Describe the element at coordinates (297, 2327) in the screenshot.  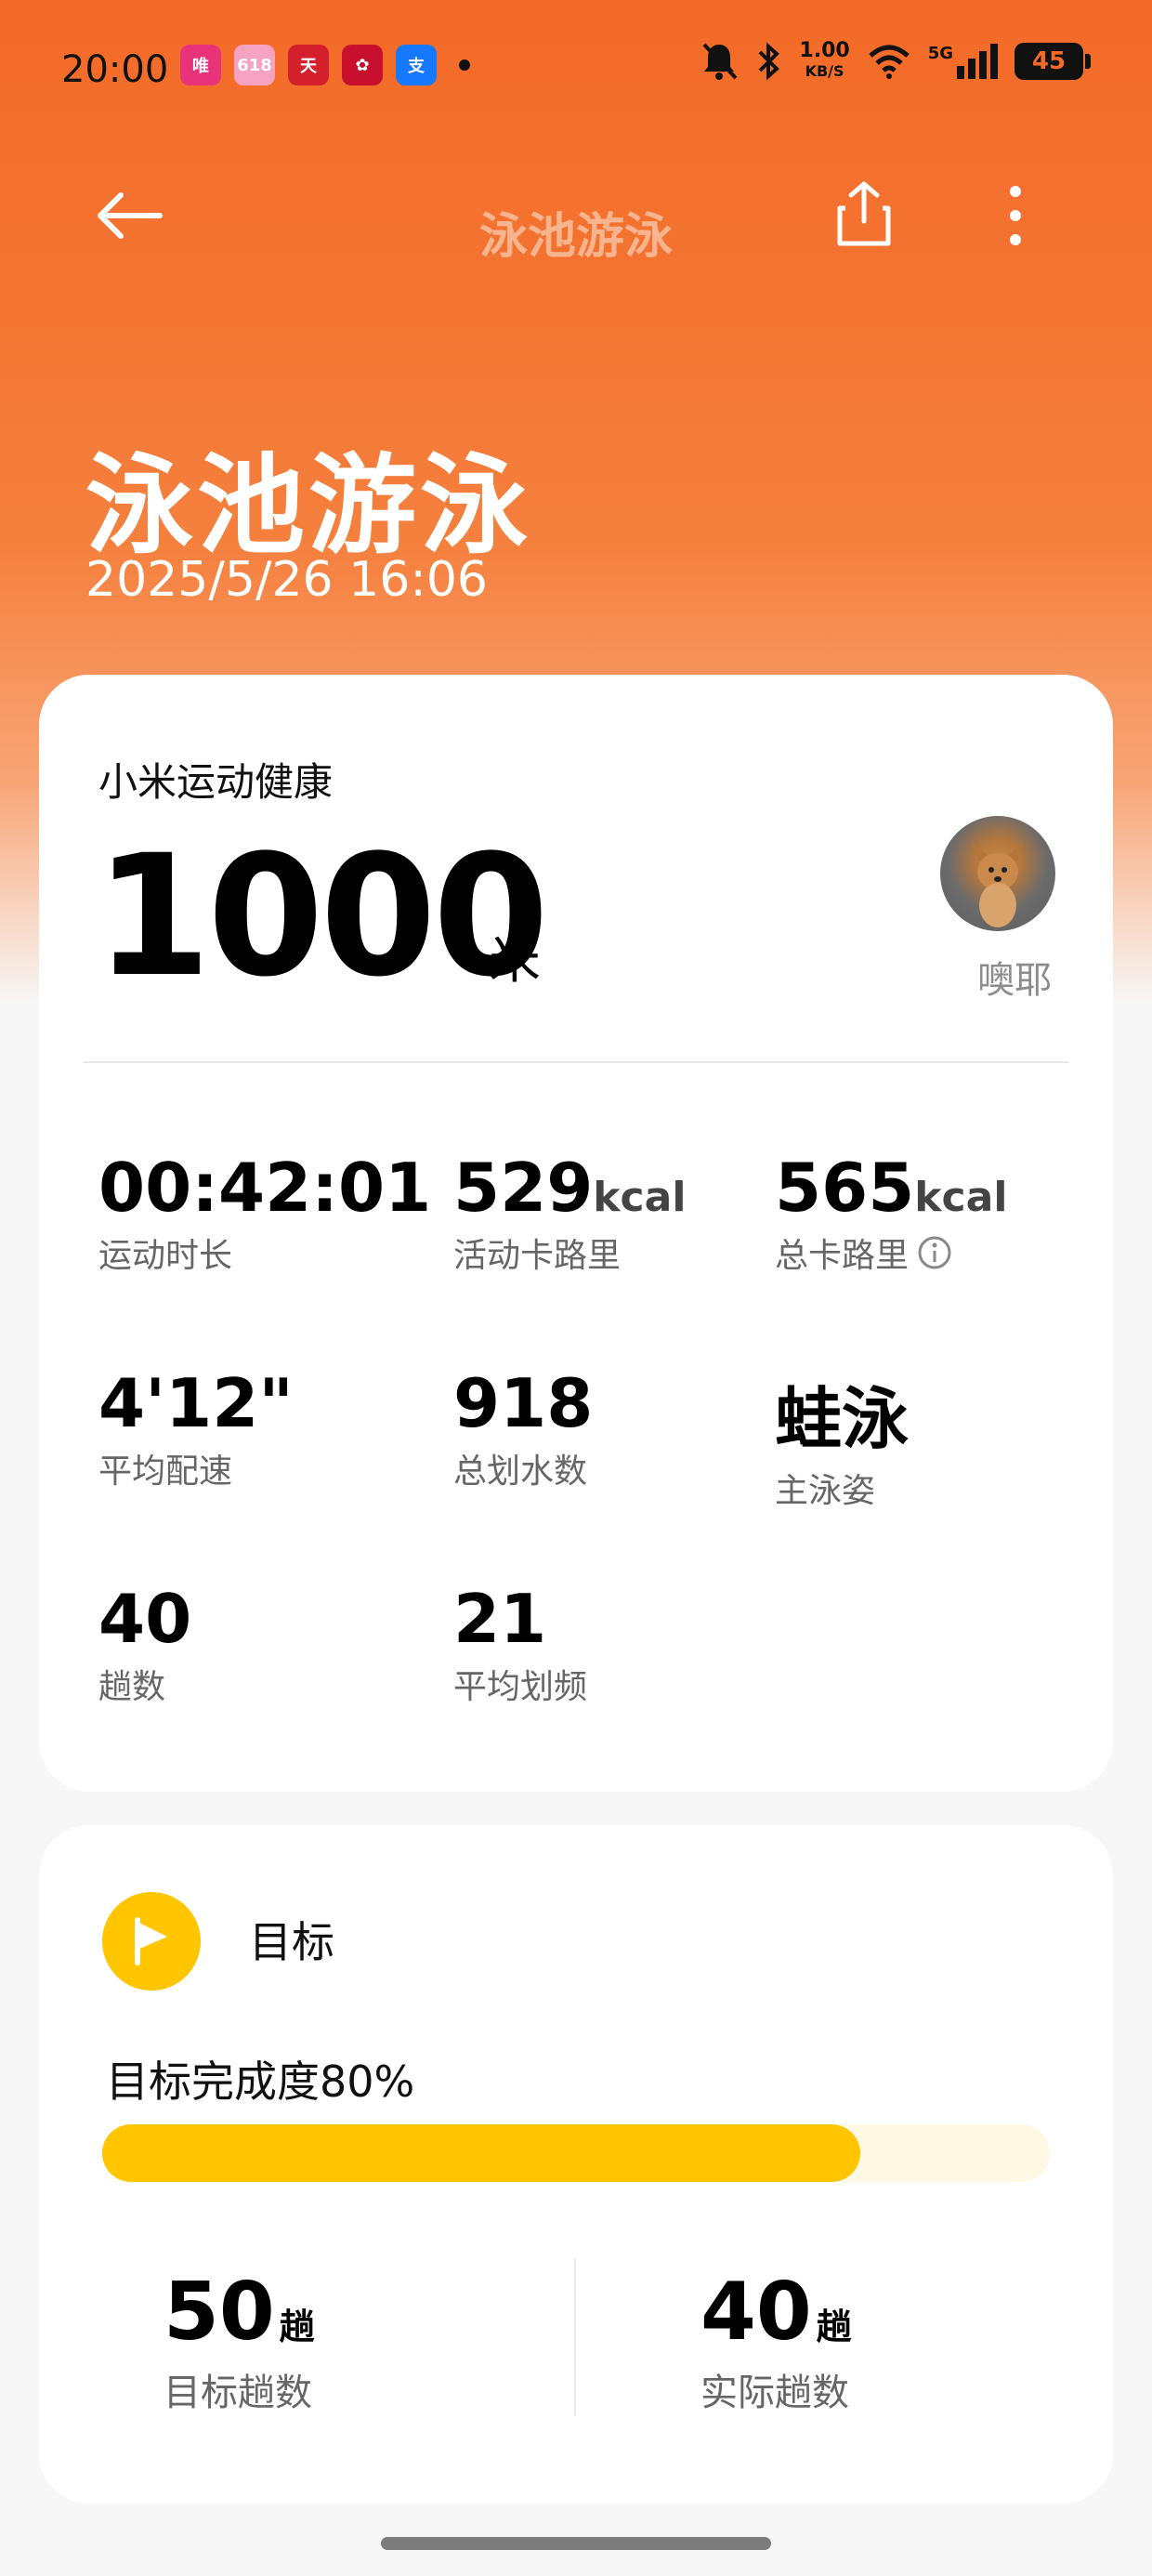
I see `goal-target-unit: 趟` at that location.